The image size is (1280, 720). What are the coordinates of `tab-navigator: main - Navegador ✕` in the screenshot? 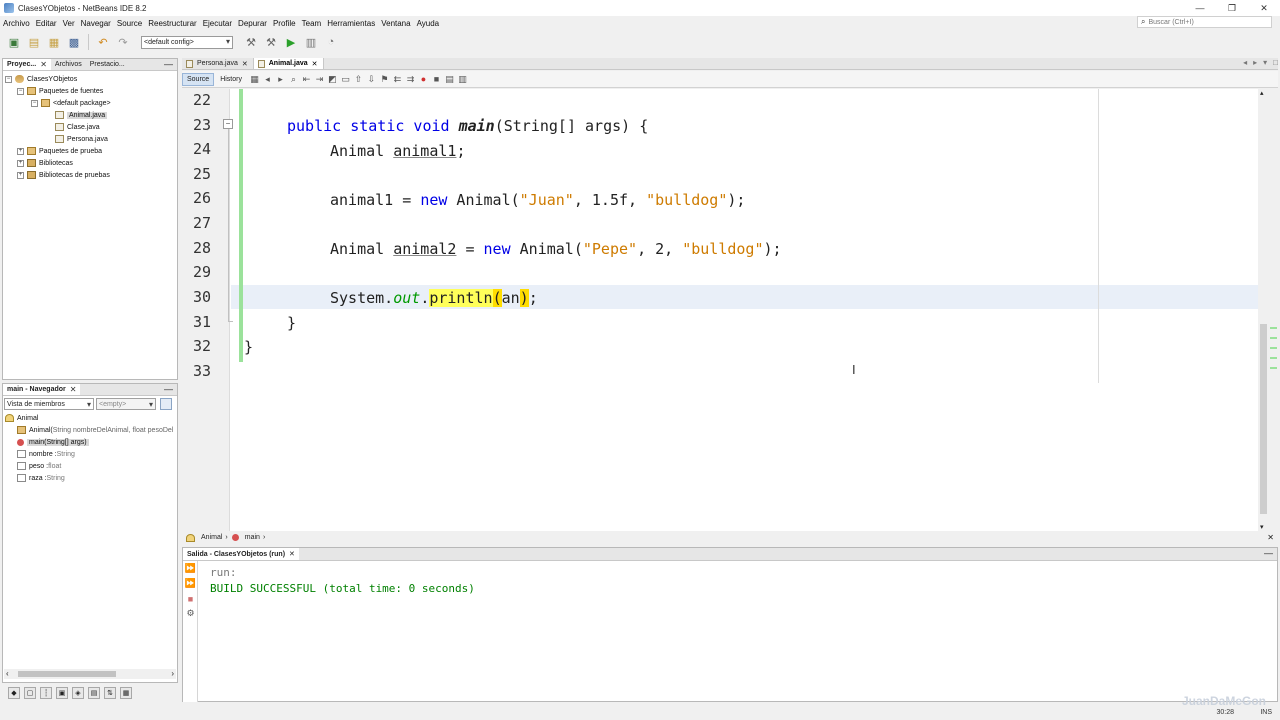 It's located at (42, 389).